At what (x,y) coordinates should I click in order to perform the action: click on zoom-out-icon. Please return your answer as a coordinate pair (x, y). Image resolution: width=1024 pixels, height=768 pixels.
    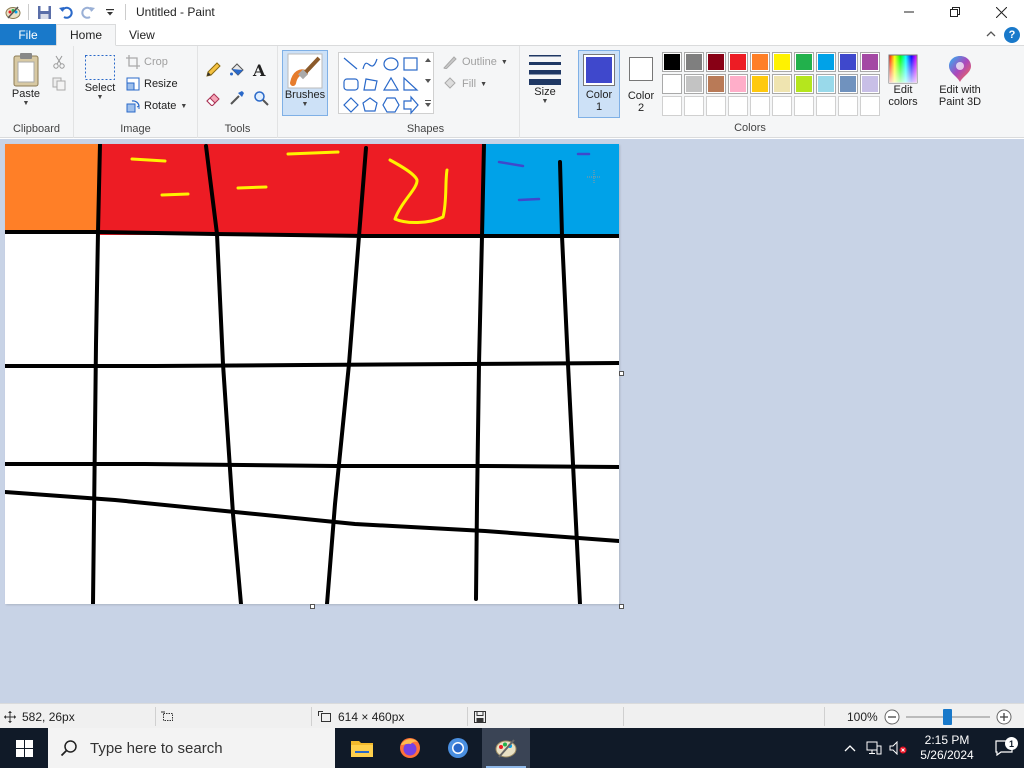
    Looking at the image, I should click on (892, 717).